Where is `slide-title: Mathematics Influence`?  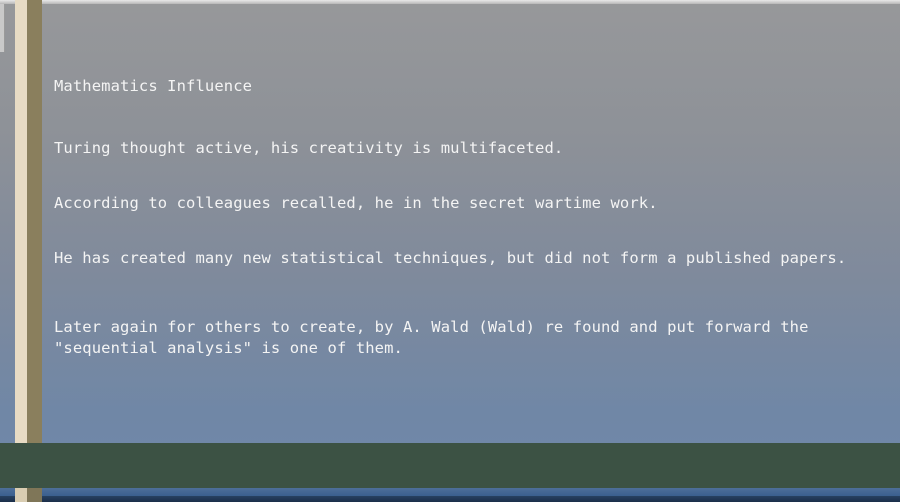
slide-title: Mathematics Influence is located at coordinates (153, 86).